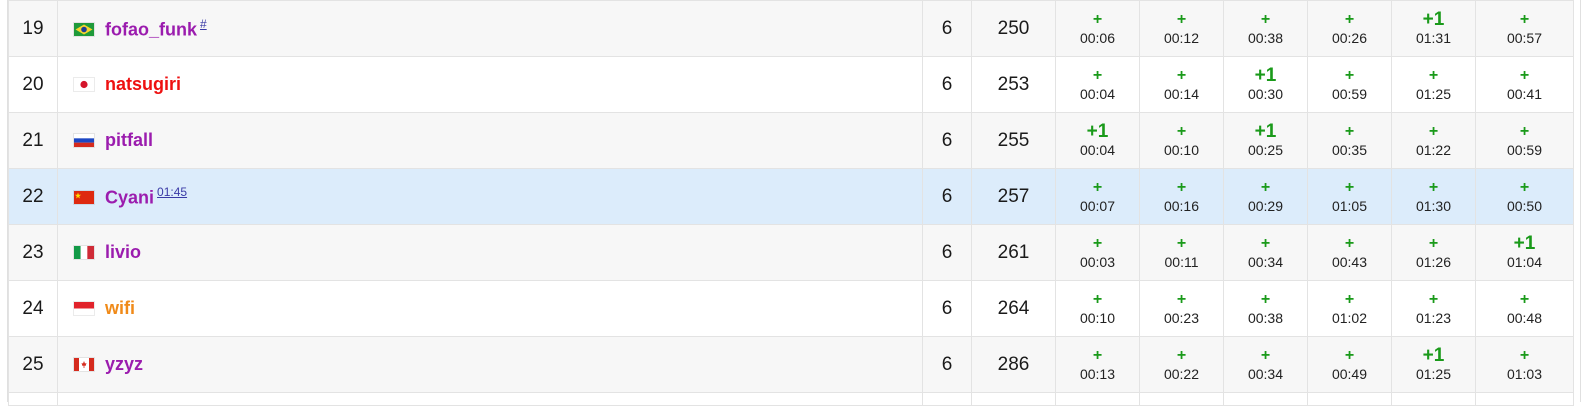 This screenshot has height=406, width=1595. What do you see at coordinates (1097, 84) in the screenshot?
I see `problem-result-cell: +00:04` at bounding box center [1097, 84].